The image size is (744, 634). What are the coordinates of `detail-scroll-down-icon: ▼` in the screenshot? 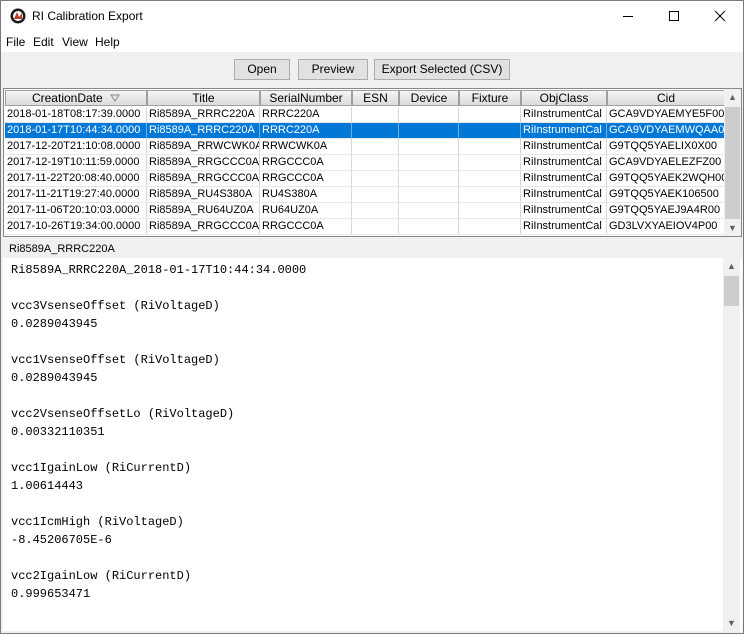 It's located at (731, 623).